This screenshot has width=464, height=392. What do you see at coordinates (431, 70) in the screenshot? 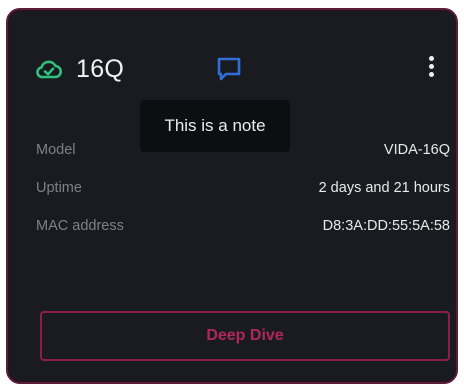
I see `vertical-dots-icon` at bounding box center [431, 70].